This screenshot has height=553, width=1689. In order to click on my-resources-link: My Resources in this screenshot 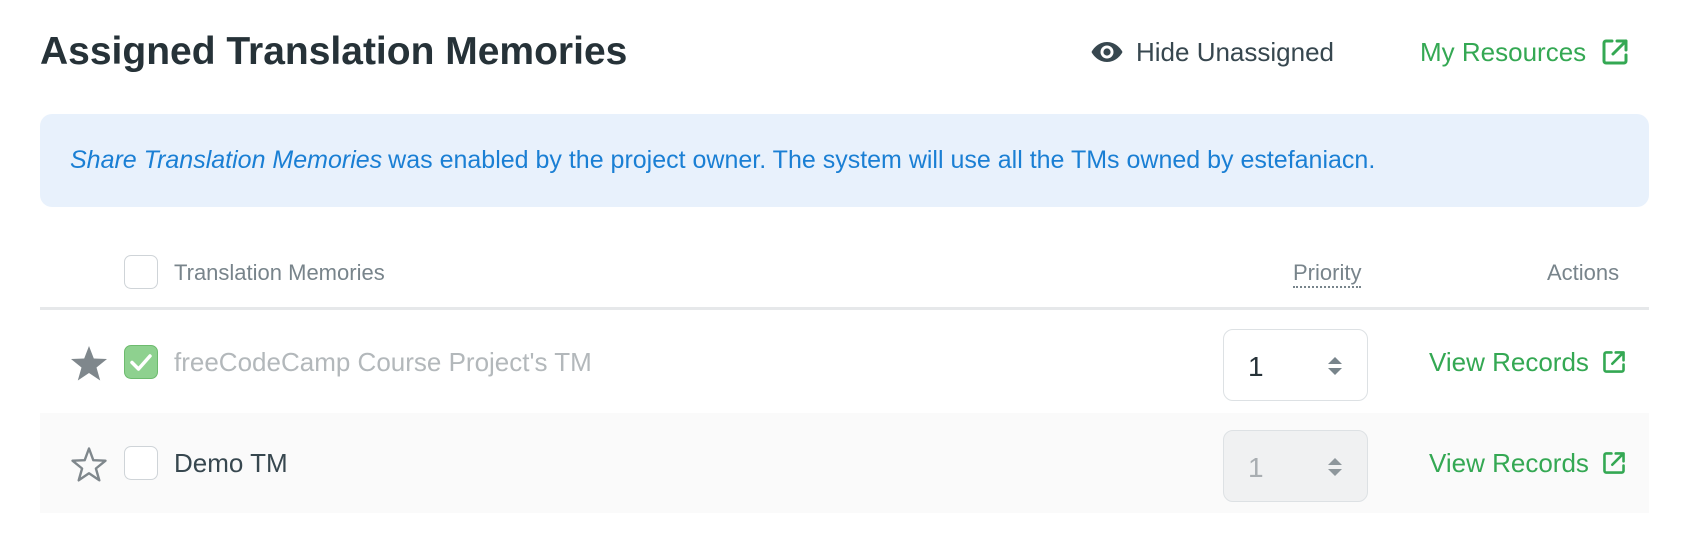, I will do `click(1525, 52)`.